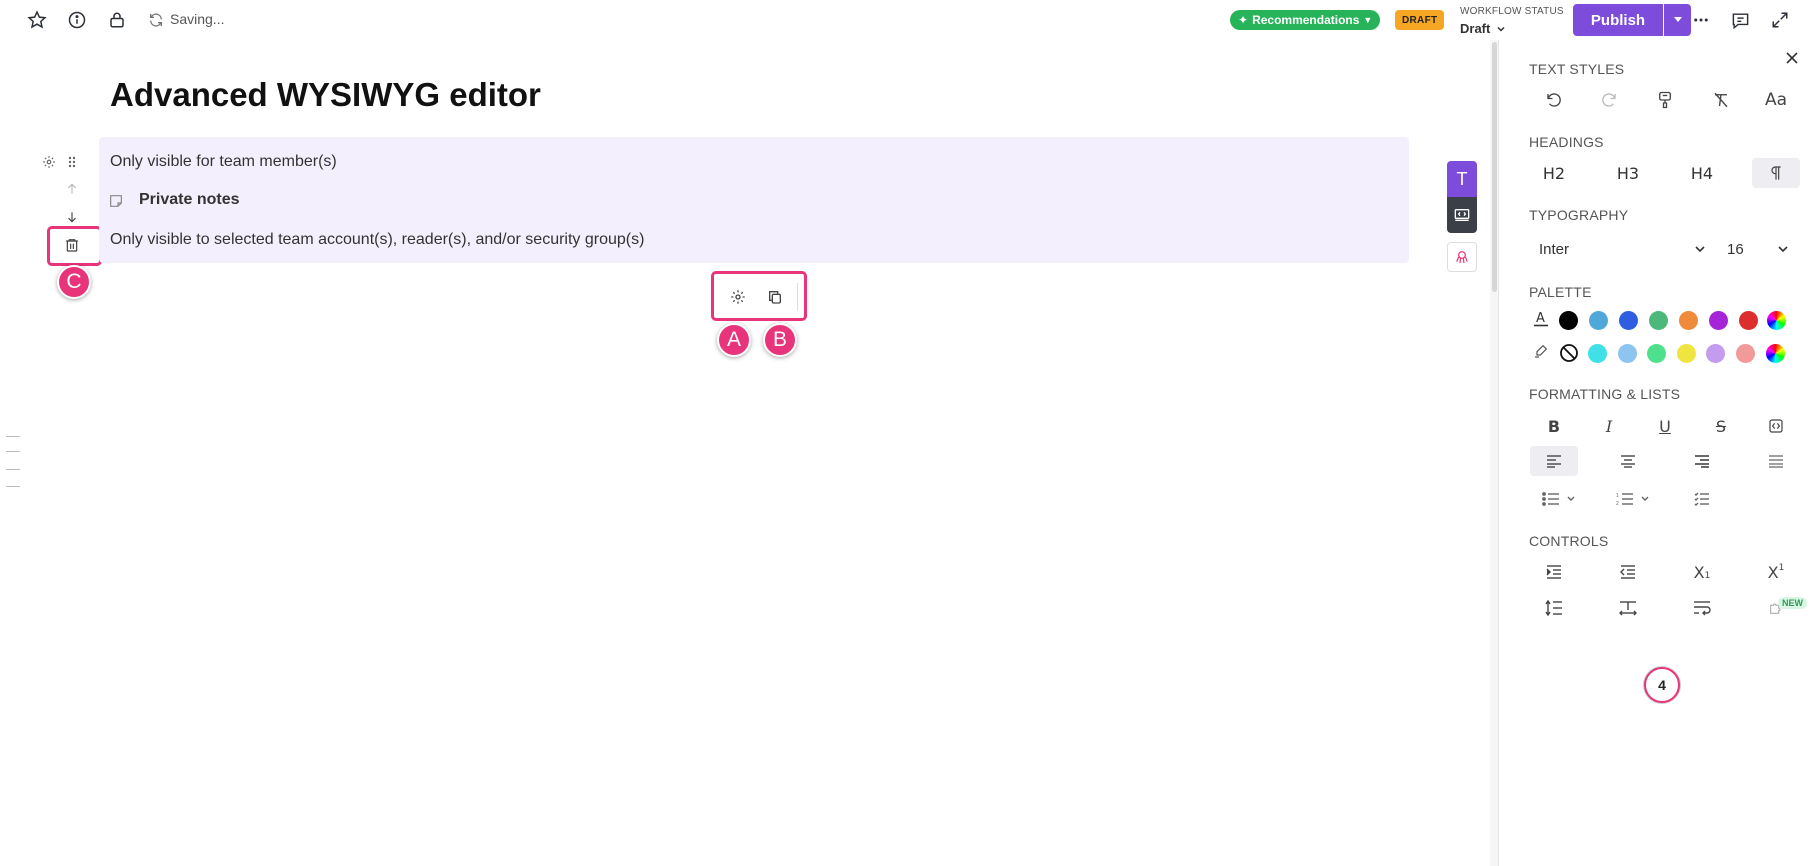 This screenshot has width=1816, height=866. Describe the element at coordinates (1776, 320) in the screenshot. I see `custom-color-icon` at that location.